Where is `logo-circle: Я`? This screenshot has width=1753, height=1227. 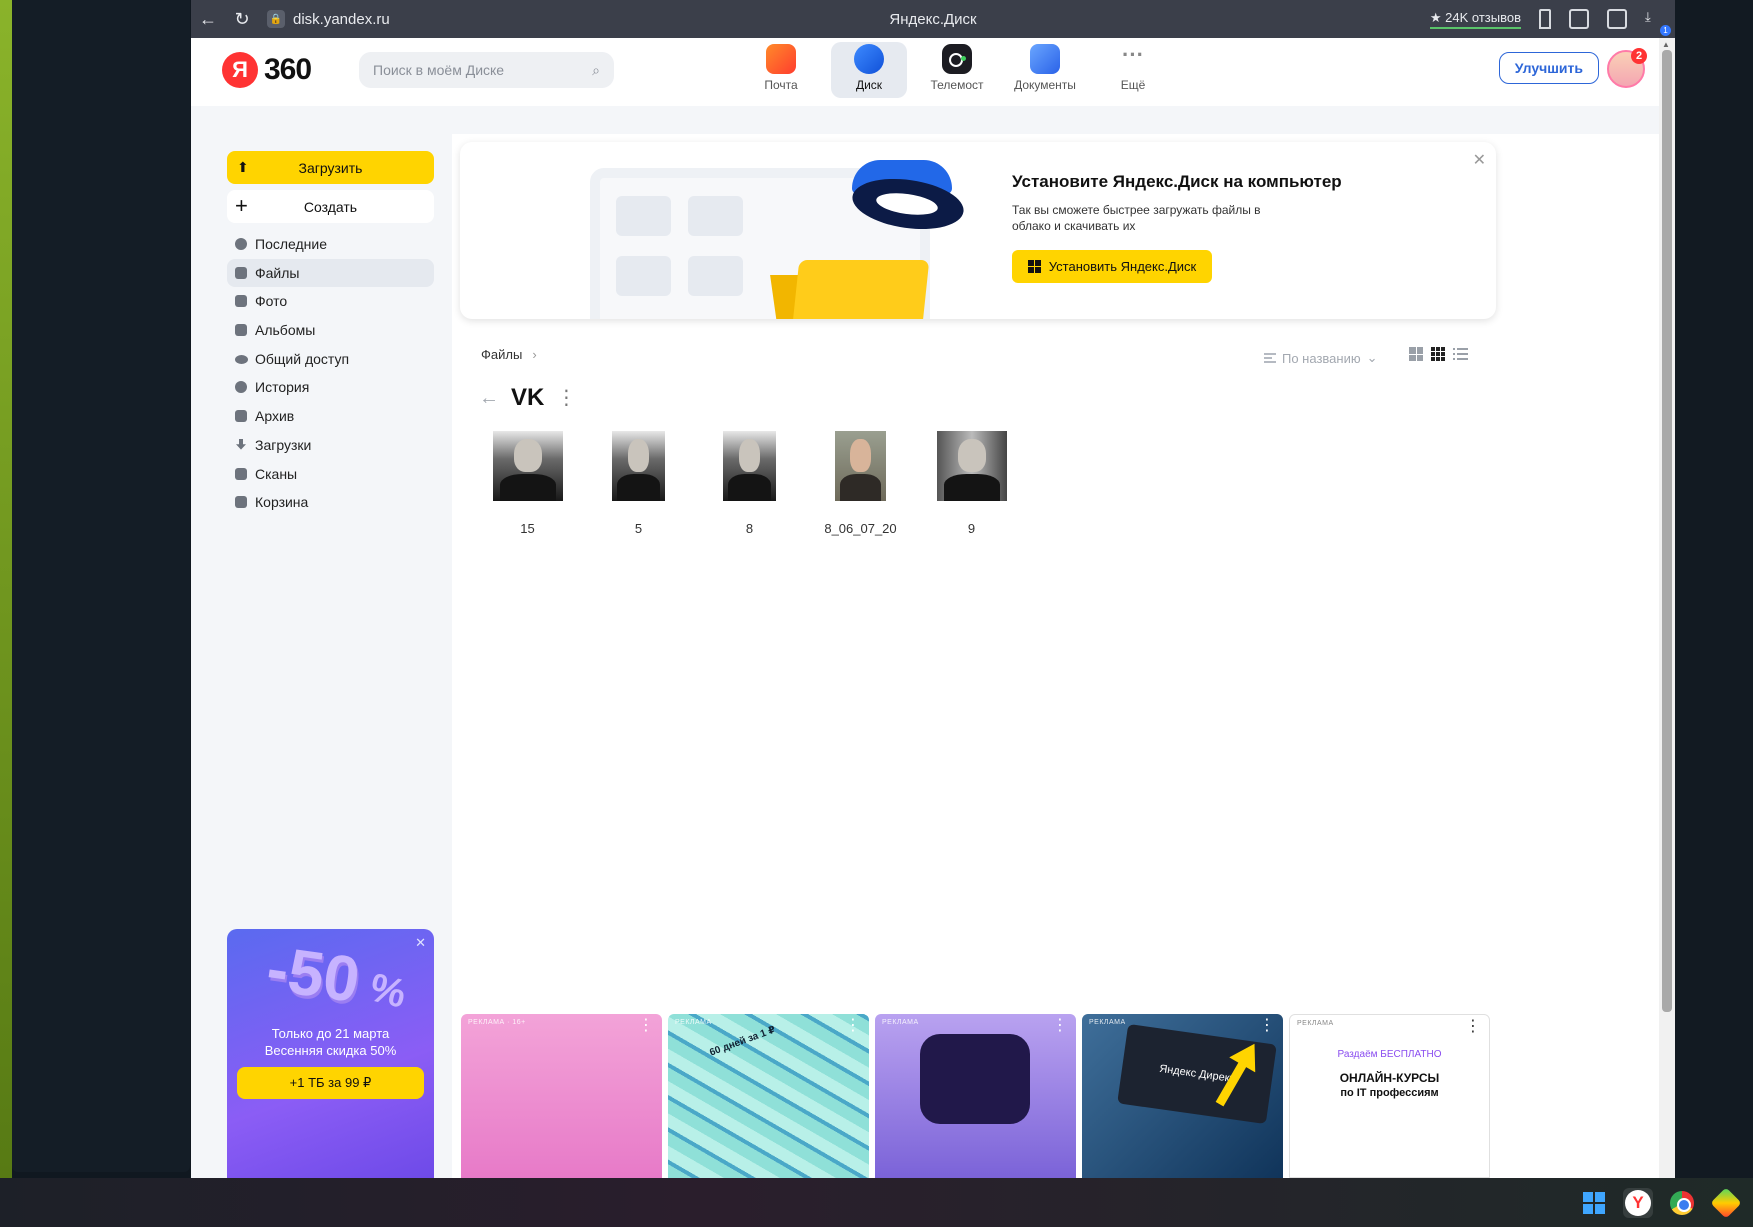
logo-circle: Я is located at coordinates (240, 70).